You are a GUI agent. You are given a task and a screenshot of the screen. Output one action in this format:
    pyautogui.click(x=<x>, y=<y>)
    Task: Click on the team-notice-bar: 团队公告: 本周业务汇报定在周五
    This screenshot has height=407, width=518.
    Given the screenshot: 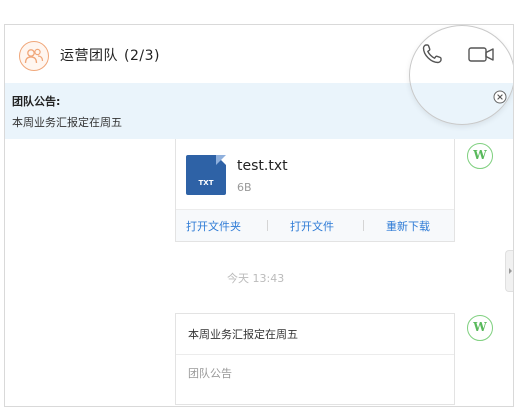 What is the action you would take?
    pyautogui.click(x=259, y=111)
    